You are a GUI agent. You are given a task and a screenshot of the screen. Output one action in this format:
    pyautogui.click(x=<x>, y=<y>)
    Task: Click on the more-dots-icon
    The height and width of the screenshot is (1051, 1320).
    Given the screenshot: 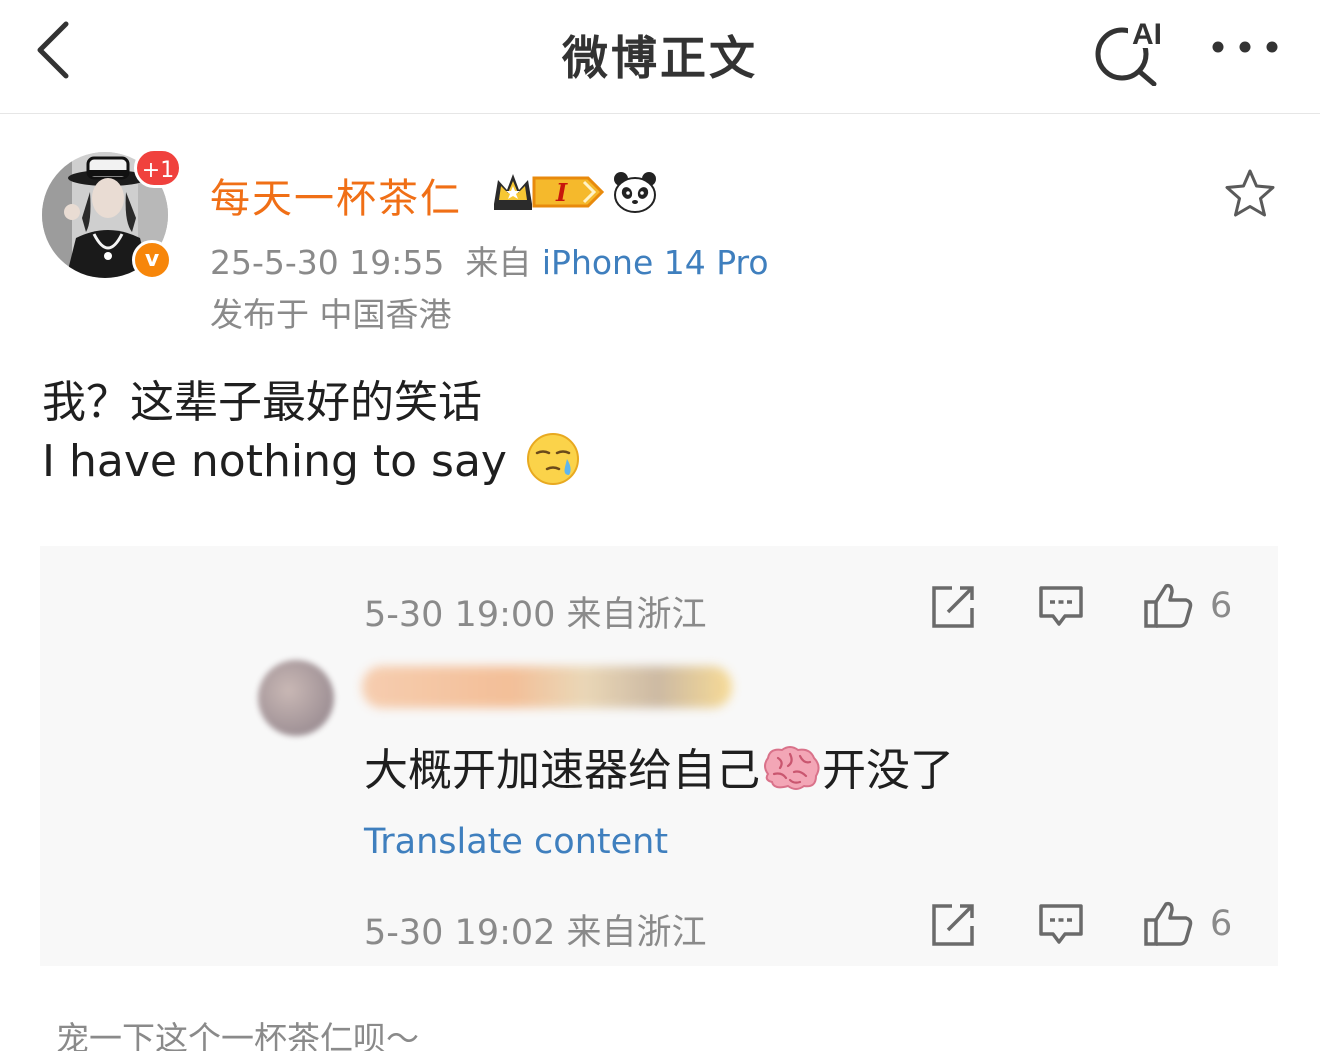 What is the action you would take?
    pyautogui.click(x=1245, y=47)
    